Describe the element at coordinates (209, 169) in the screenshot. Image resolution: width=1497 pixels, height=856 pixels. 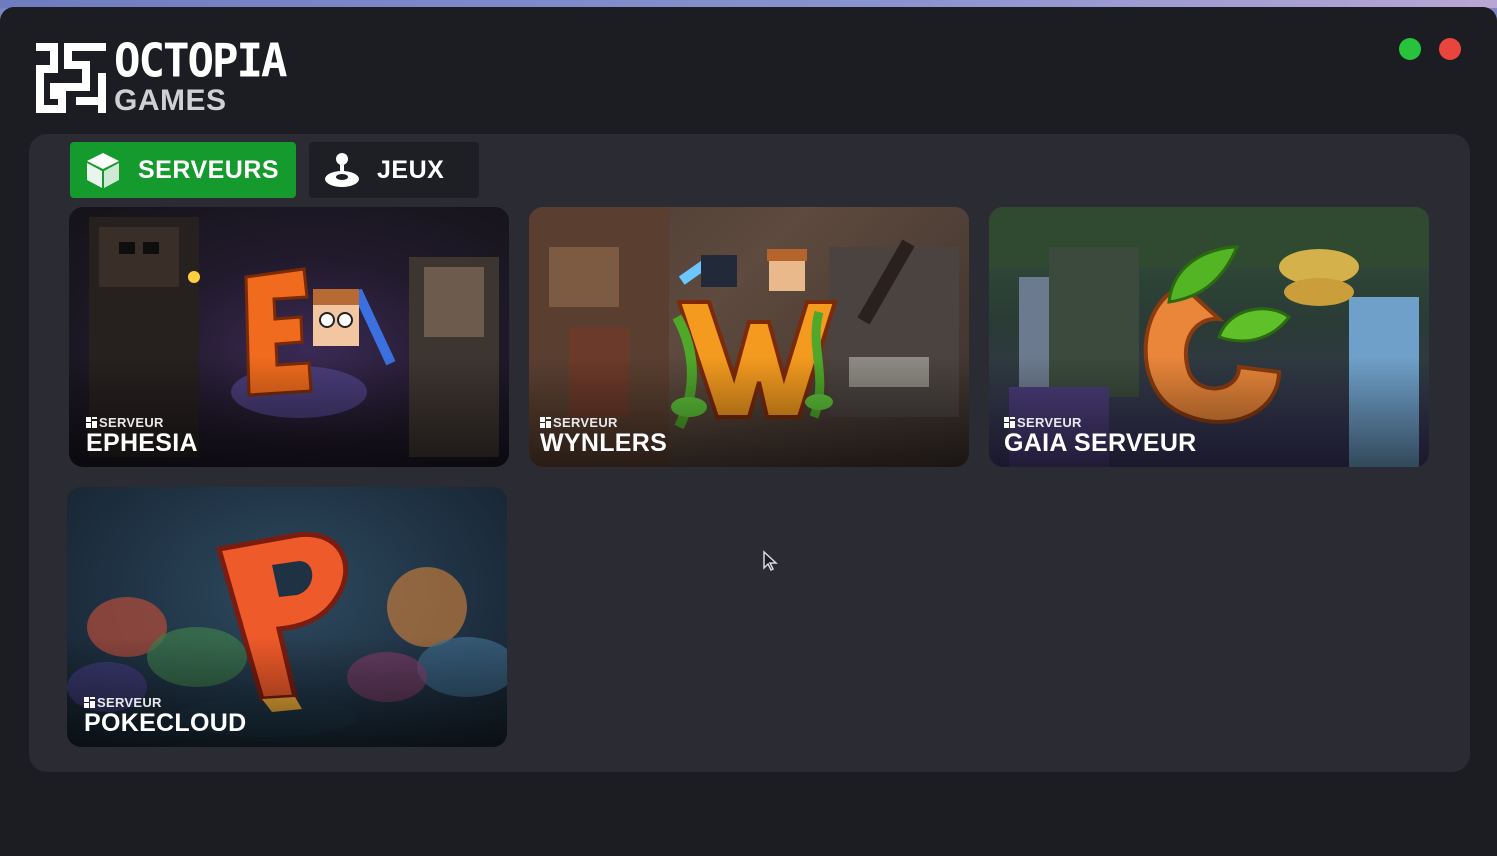
I see `tab-servers-label: SERVEURS` at that location.